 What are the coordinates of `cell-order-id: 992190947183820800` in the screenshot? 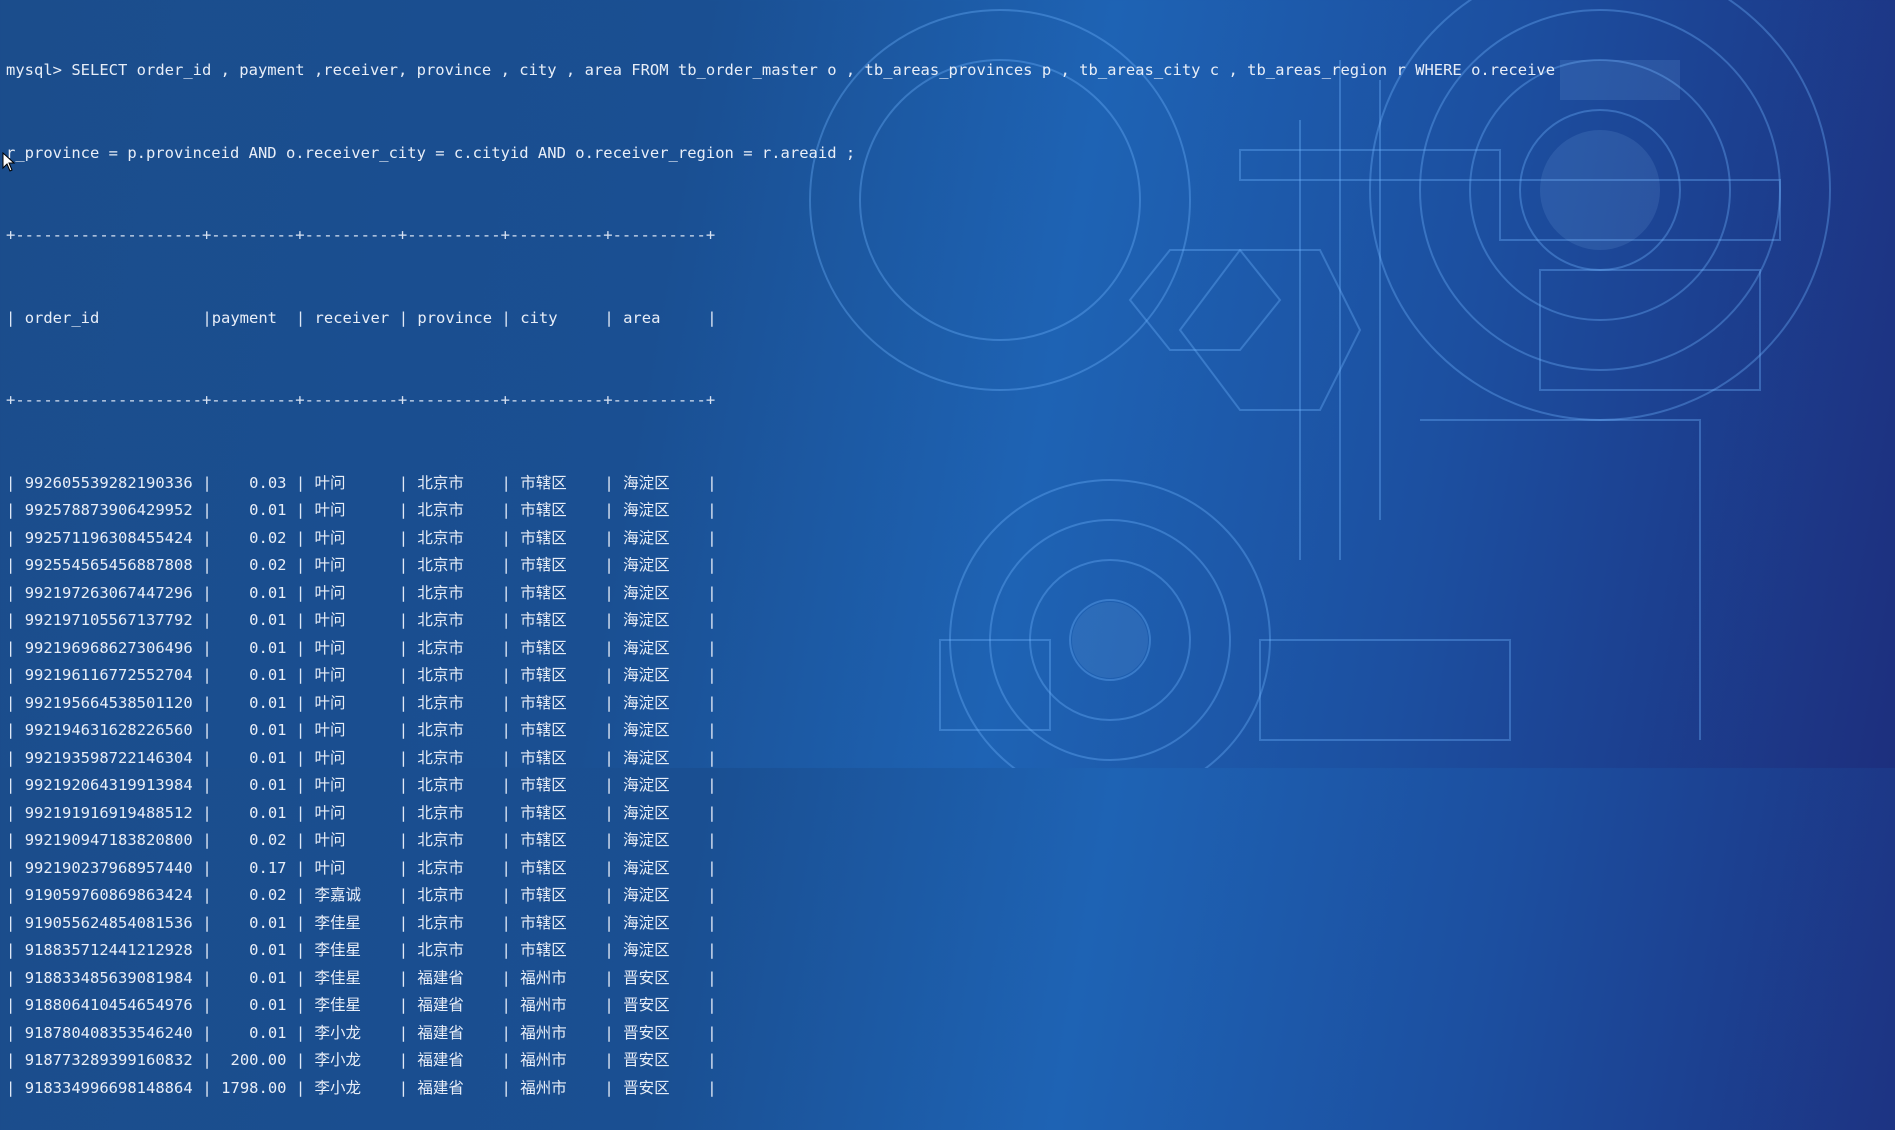 It's located at (108, 840).